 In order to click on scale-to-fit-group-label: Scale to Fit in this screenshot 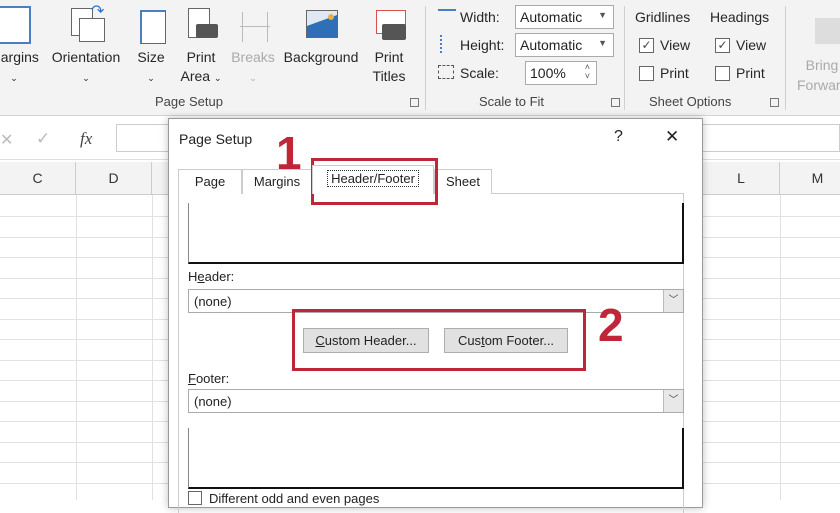, I will do `click(512, 101)`.